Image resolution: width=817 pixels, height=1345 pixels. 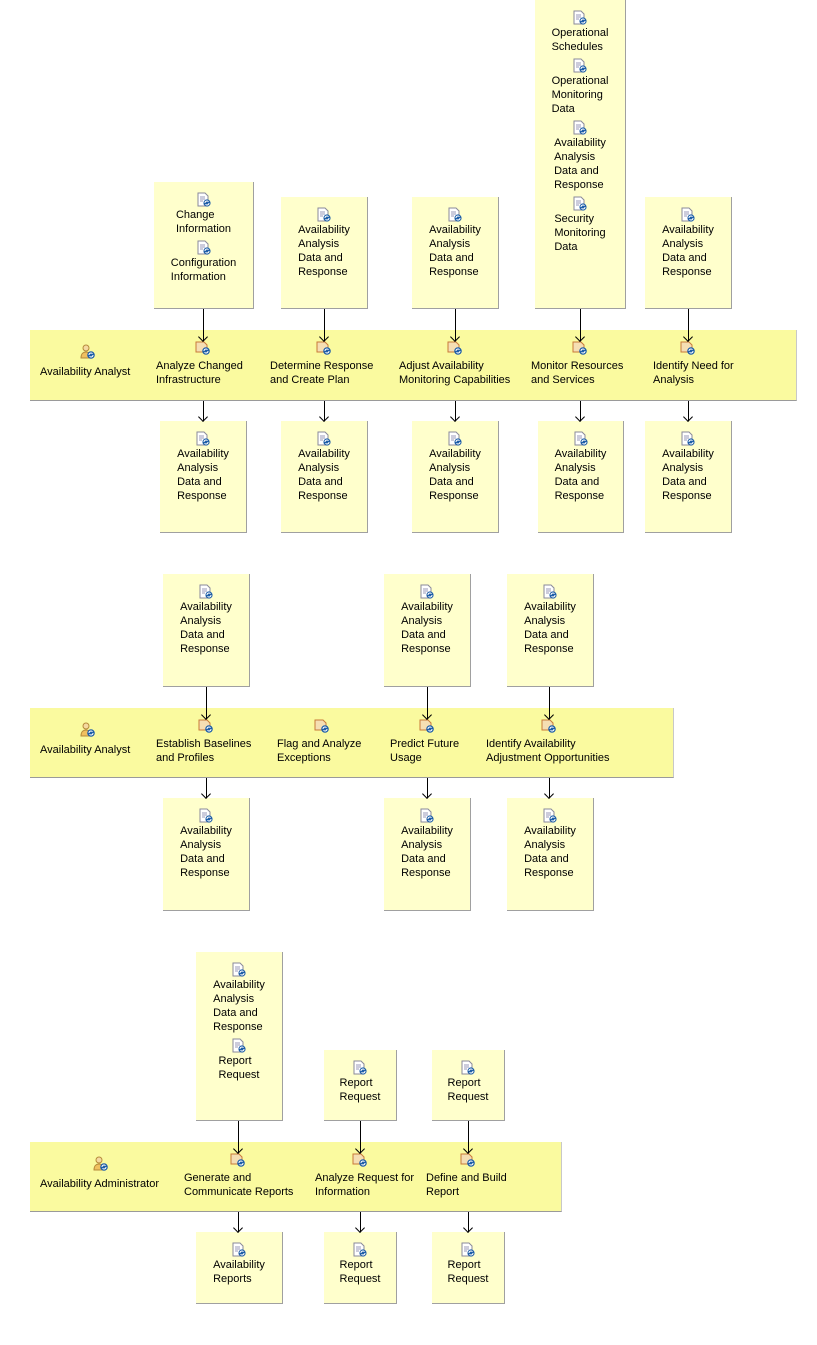 I want to click on artifact-label: Change Information, so click(x=203, y=222).